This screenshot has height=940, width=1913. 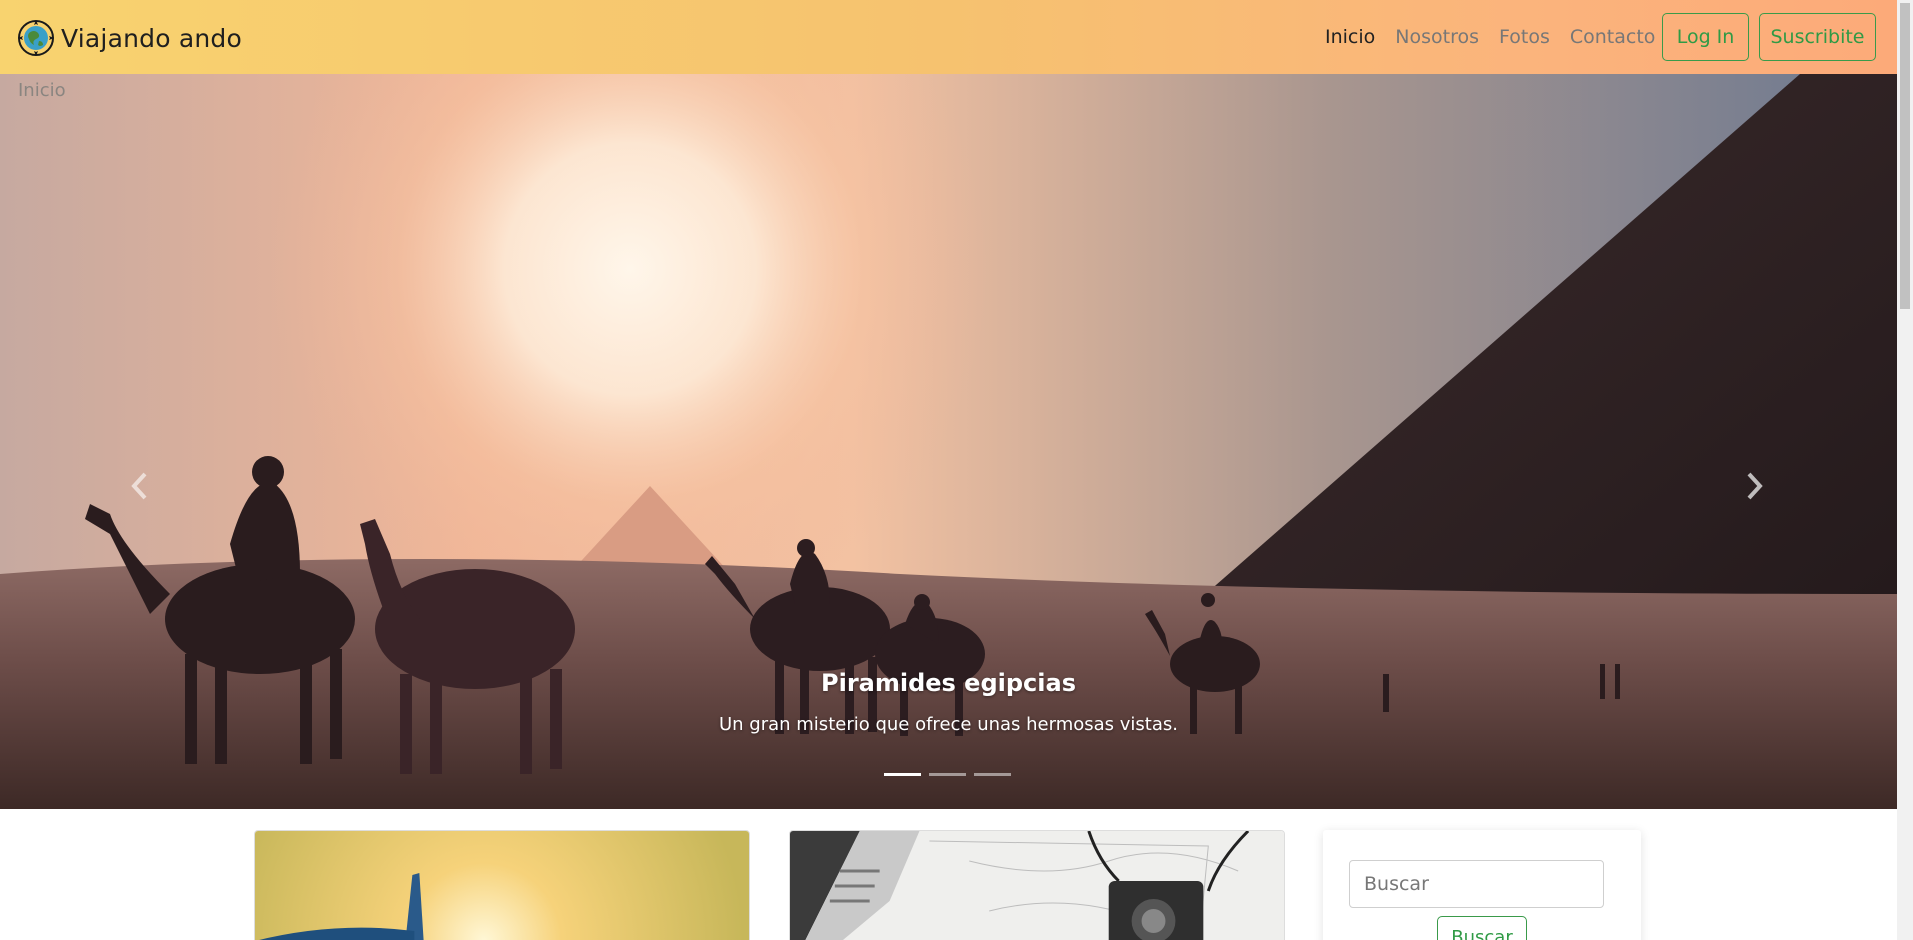 I want to click on carousel-prev-button, so click(x=140, y=486).